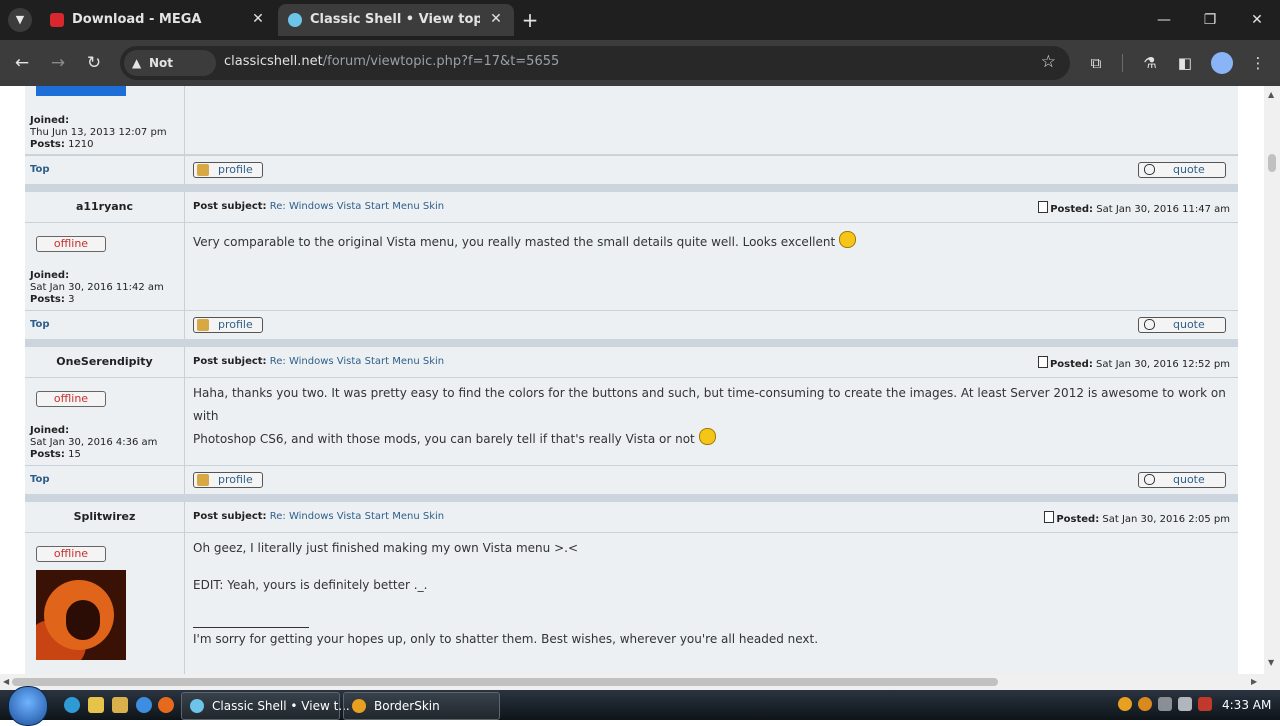 The height and width of the screenshot is (726, 1280). Describe the element at coordinates (1134, 208) in the screenshot. I see `post-date: Posted: Sat Jan 30, 2016 11:47 am` at that location.